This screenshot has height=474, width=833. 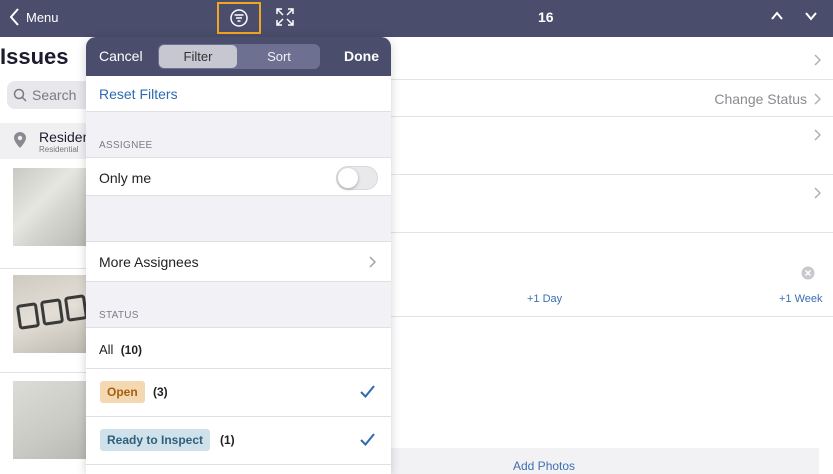 What do you see at coordinates (155, 440) in the screenshot?
I see `status-badge-ready-to-inspect: Ready to Inspect` at bounding box center [155, 440].